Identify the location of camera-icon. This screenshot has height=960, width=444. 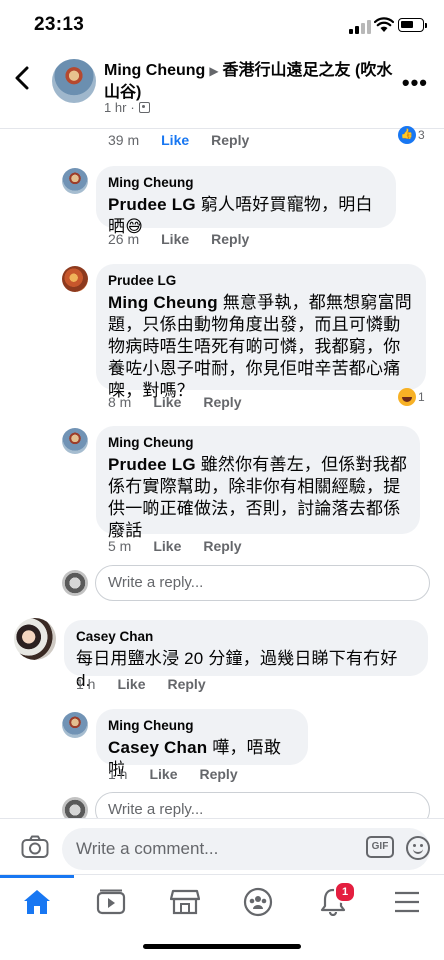
(35, 847).